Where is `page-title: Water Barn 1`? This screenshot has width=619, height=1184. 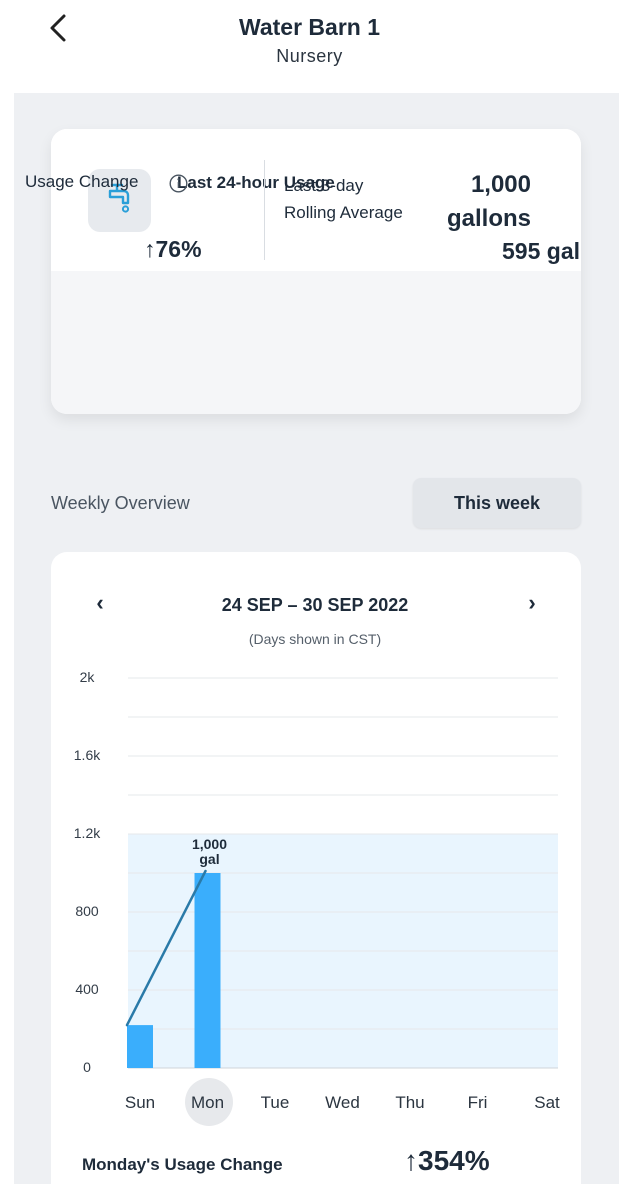 page-title: Water Barn 1 is located at coordinates (309, 27).